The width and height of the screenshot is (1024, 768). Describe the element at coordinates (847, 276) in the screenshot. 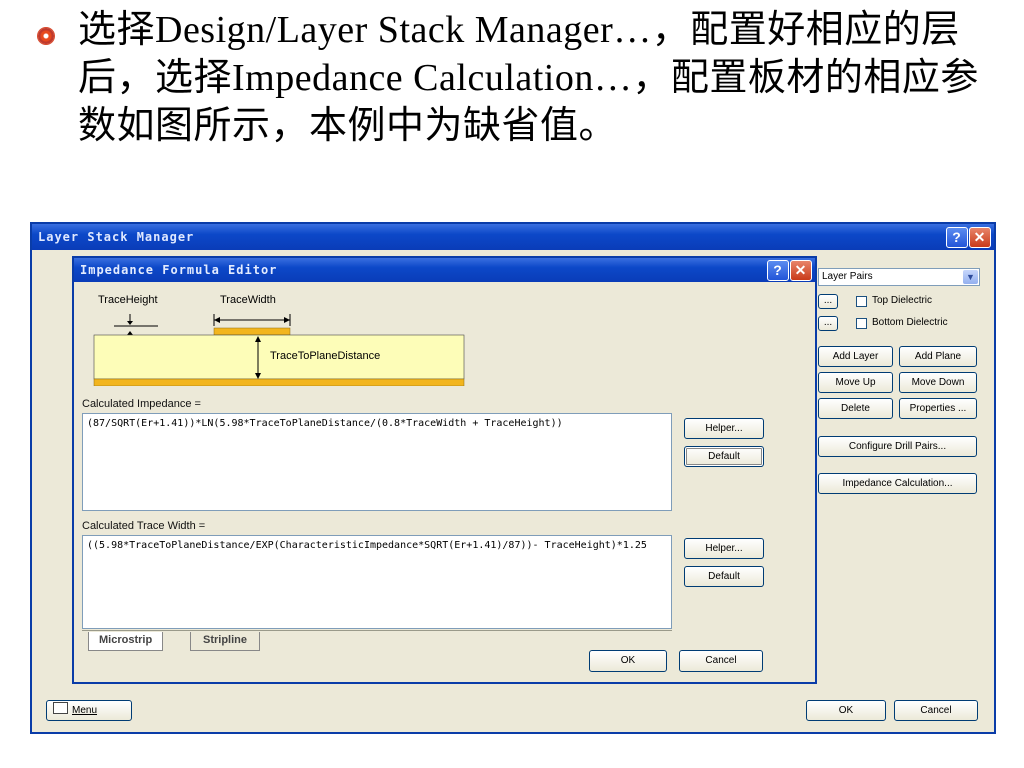

I see `layer-pairs-value: Layer Pairs` at that location.